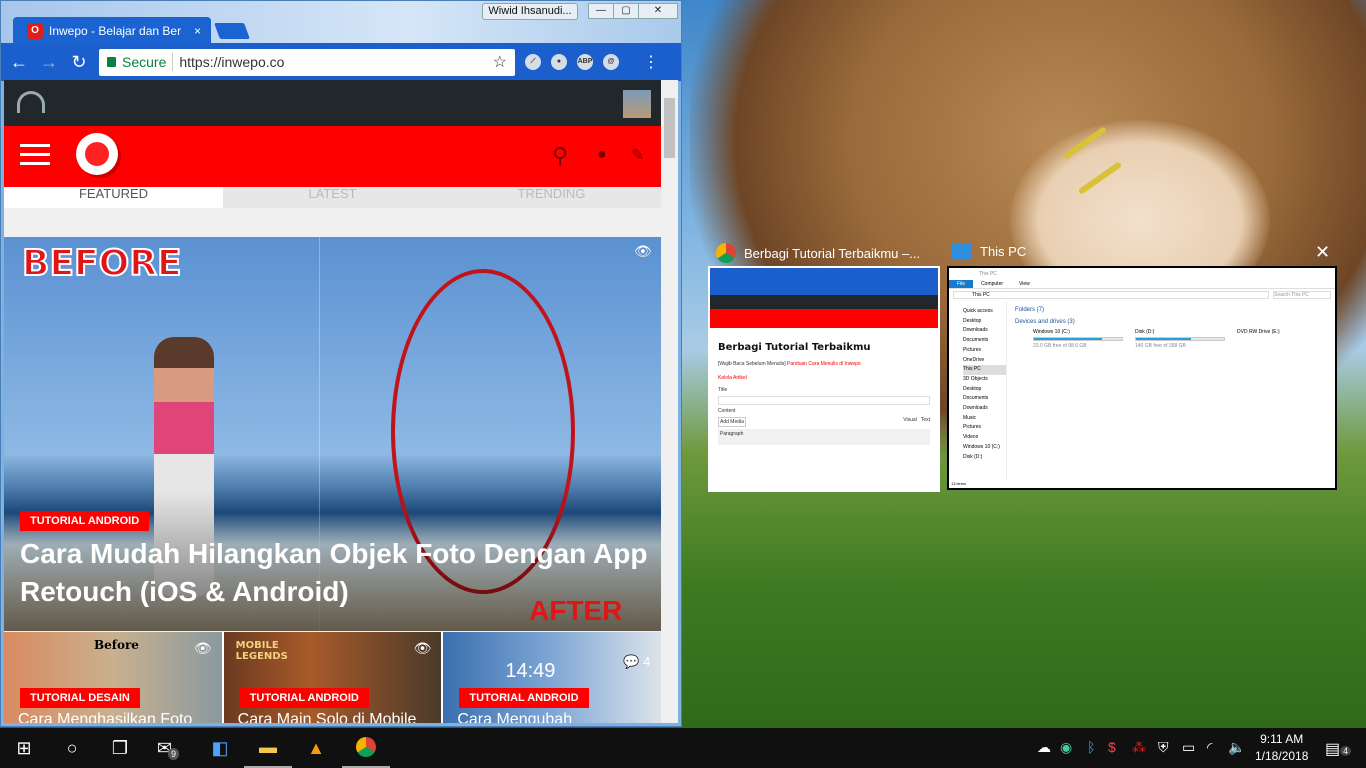 Image resolution: width=1366 pixels, height=768 pixels. I want to click on close-icon: ✕, so click(1322, 252).